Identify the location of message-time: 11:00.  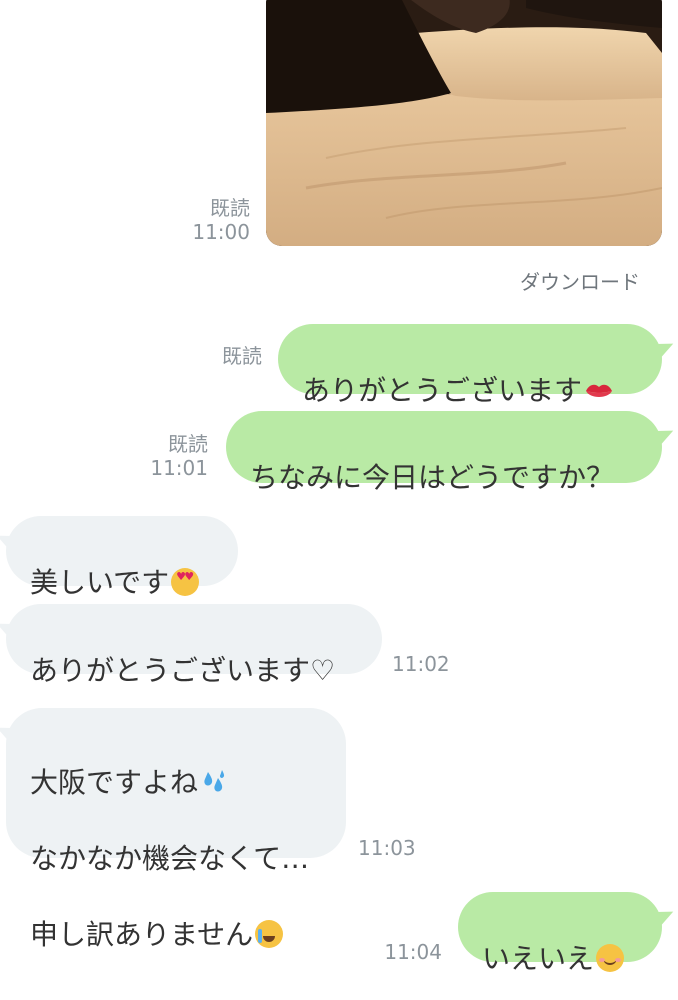
(221, 232).